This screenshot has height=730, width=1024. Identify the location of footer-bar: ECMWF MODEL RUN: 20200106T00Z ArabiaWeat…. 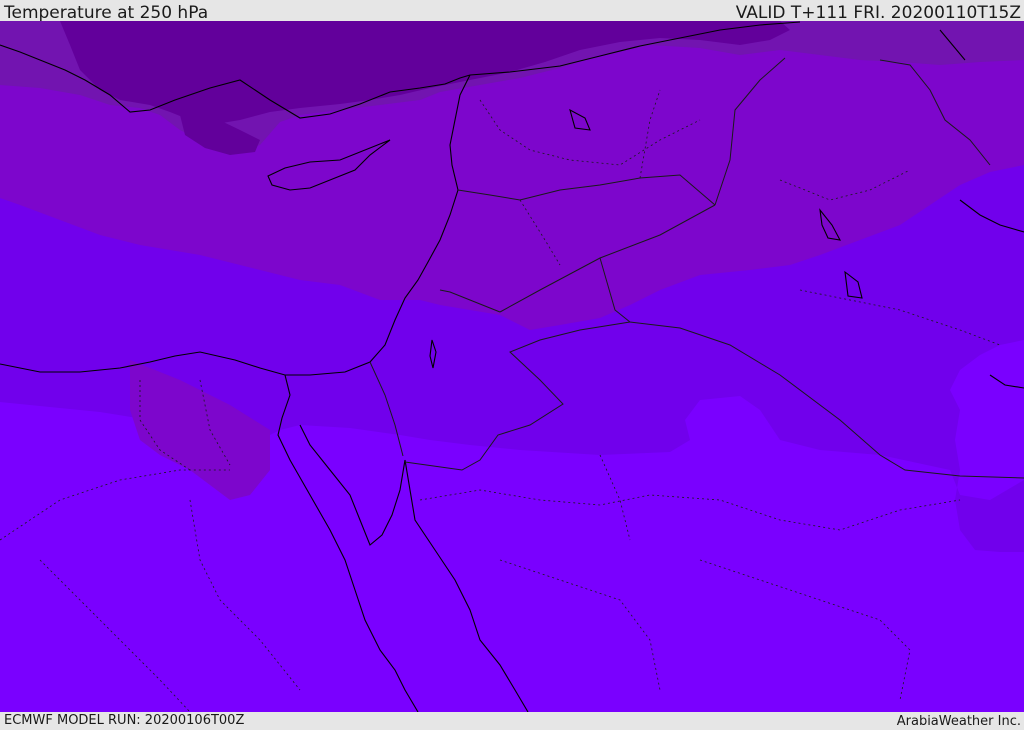
(512, 720).